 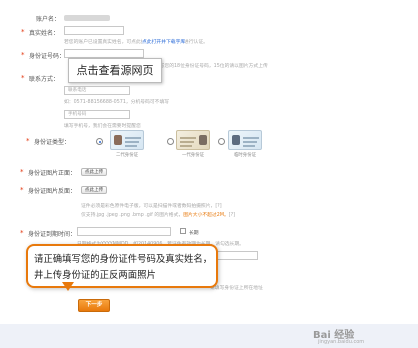 What do you see at coordinates (136, 42) in the screenshot?
I see `realname-hint: 若您的账户已设置真实姓名，可点此打开修改链接下载并进行认证。` at bounding box center [136, 42].